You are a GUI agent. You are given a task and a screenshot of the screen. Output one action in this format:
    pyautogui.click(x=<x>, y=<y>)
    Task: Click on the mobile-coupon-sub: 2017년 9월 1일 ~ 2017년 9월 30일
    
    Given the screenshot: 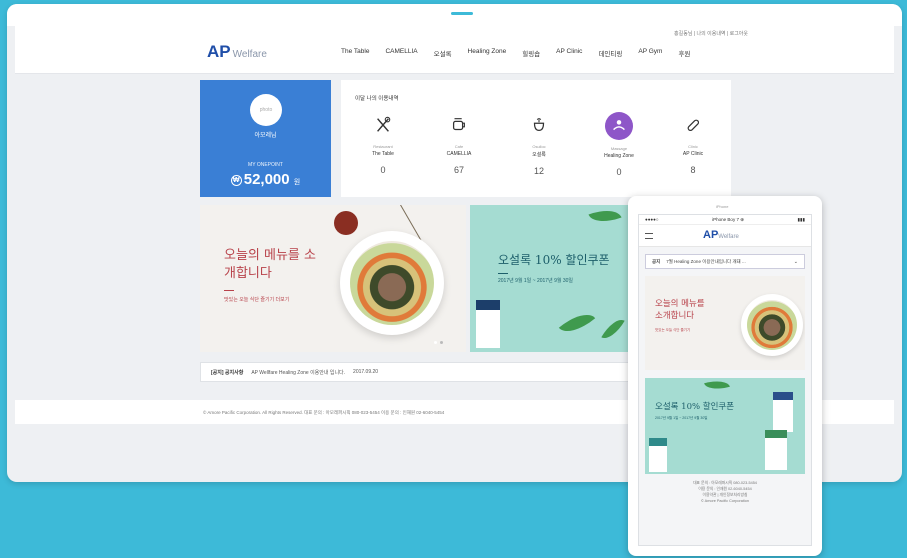 What is the action you would take?
    pyautogui.click(x=681, y=418)
    